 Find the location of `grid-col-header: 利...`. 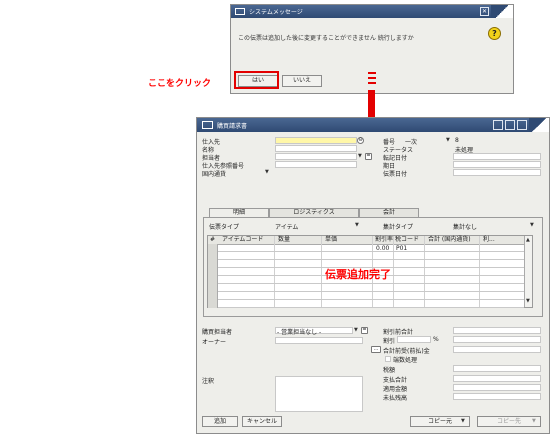

grid-col-header: 利... is located at coordinates (489, 239).